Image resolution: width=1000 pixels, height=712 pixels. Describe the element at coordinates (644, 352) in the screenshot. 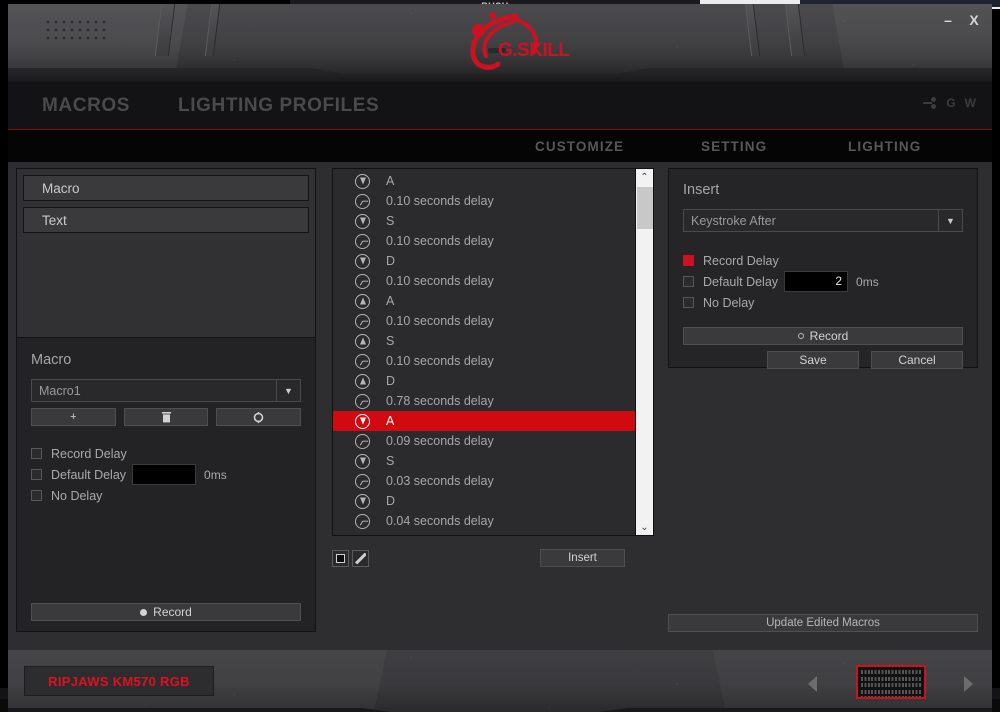

I see `macro-list-scrollbar: ⌃ ⌄` at that location.